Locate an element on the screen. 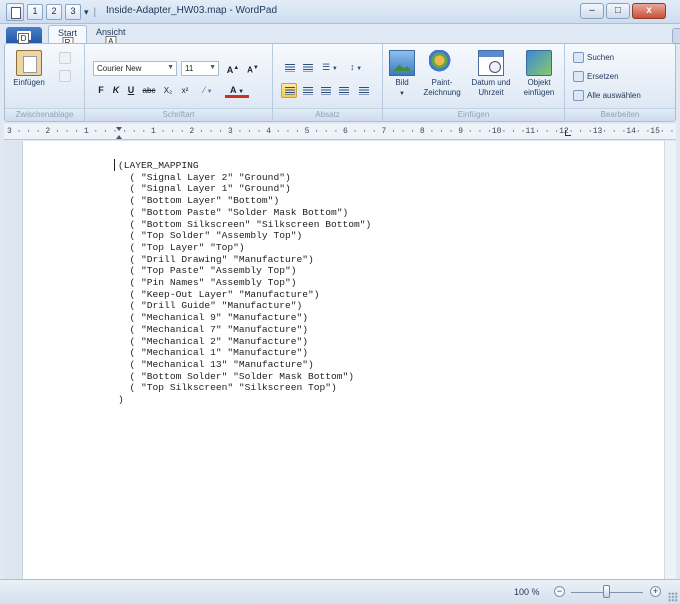 Image resolution: width=680 pixels, height=604 pixels. clipboard-group: Einfügen Zwischenablage is located at coordinates (45, 83).